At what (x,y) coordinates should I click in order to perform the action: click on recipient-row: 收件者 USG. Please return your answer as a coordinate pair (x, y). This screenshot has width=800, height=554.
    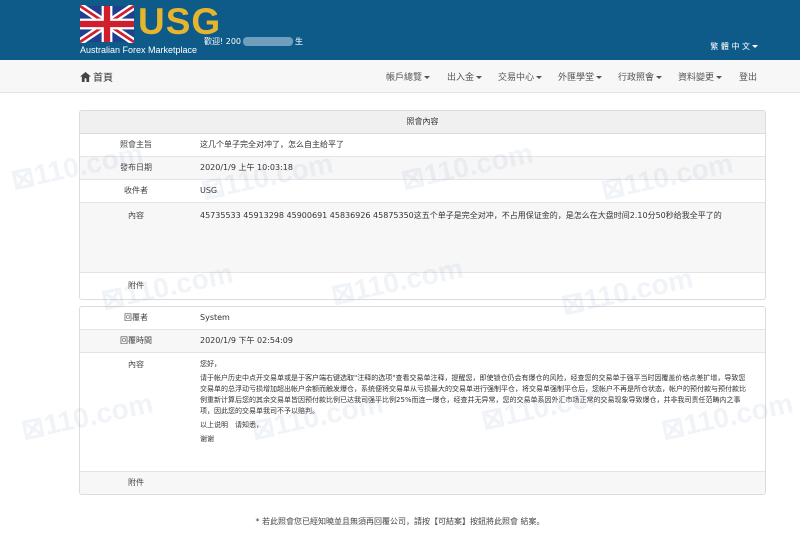
    Looking at the image, I should click on (422, 191).